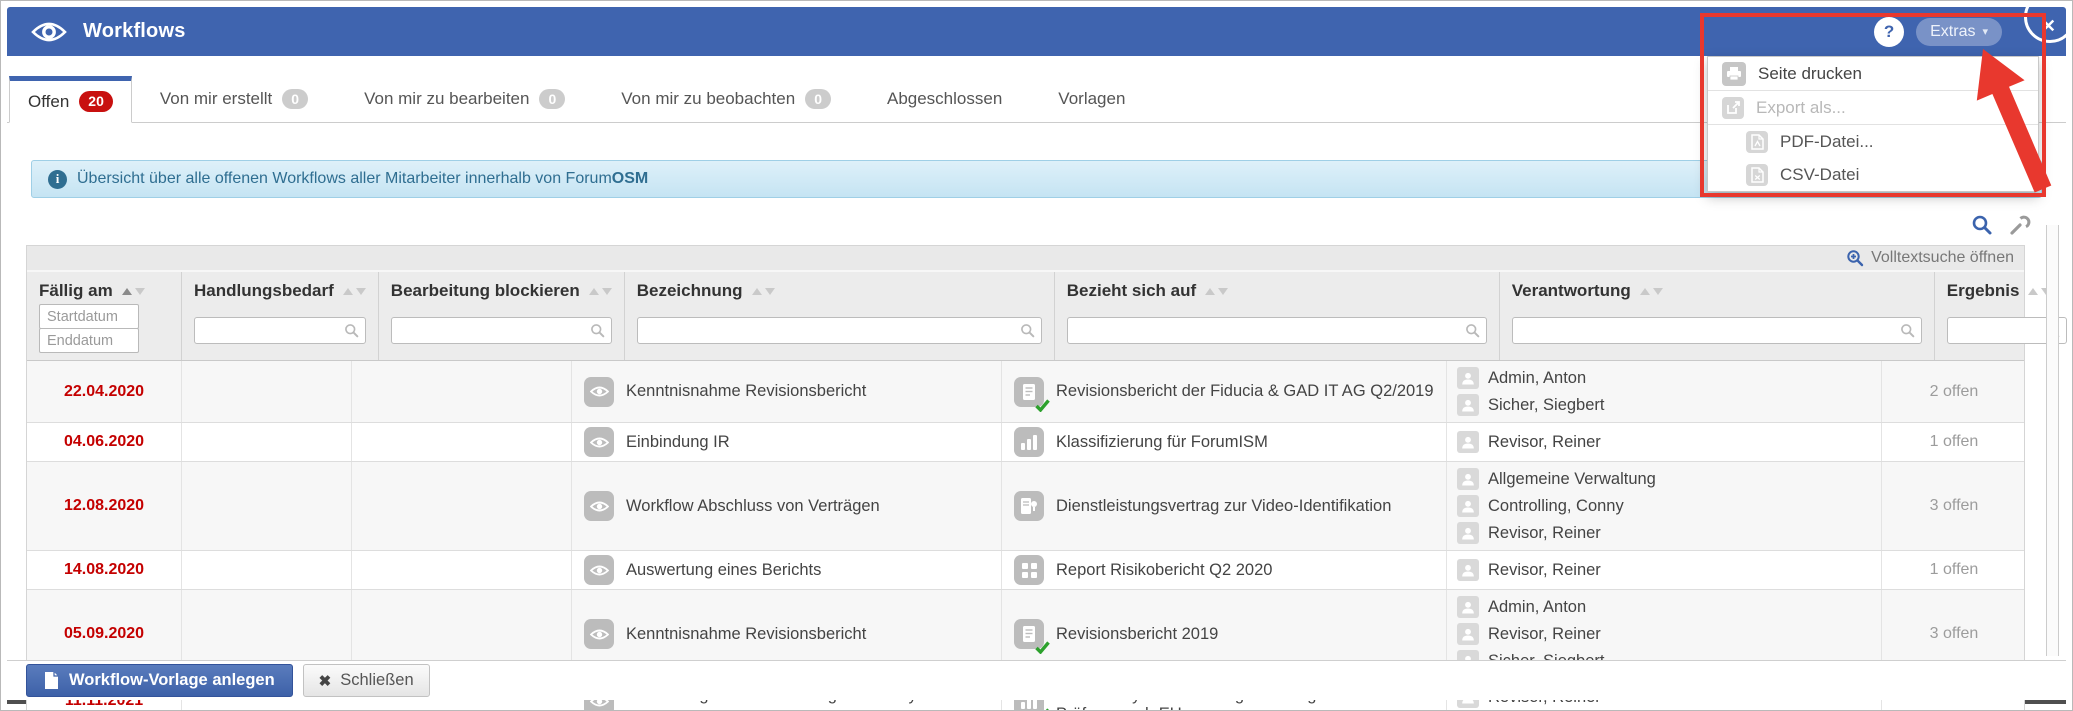 The image size is (2073, 711). Describe the element at coordinates (1889, 31) in the screenshot. I see `help-button: ?` at that location.